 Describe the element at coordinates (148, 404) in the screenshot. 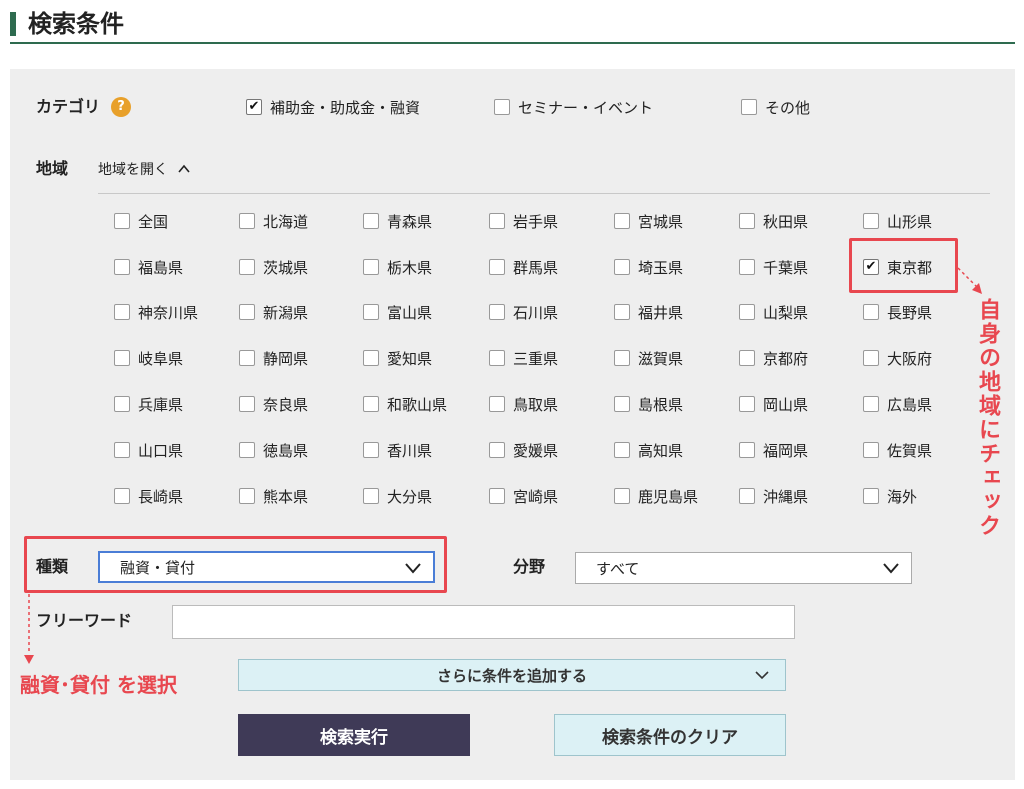

I see `prefecture-checkbox-item: 兵庫県` at that location.